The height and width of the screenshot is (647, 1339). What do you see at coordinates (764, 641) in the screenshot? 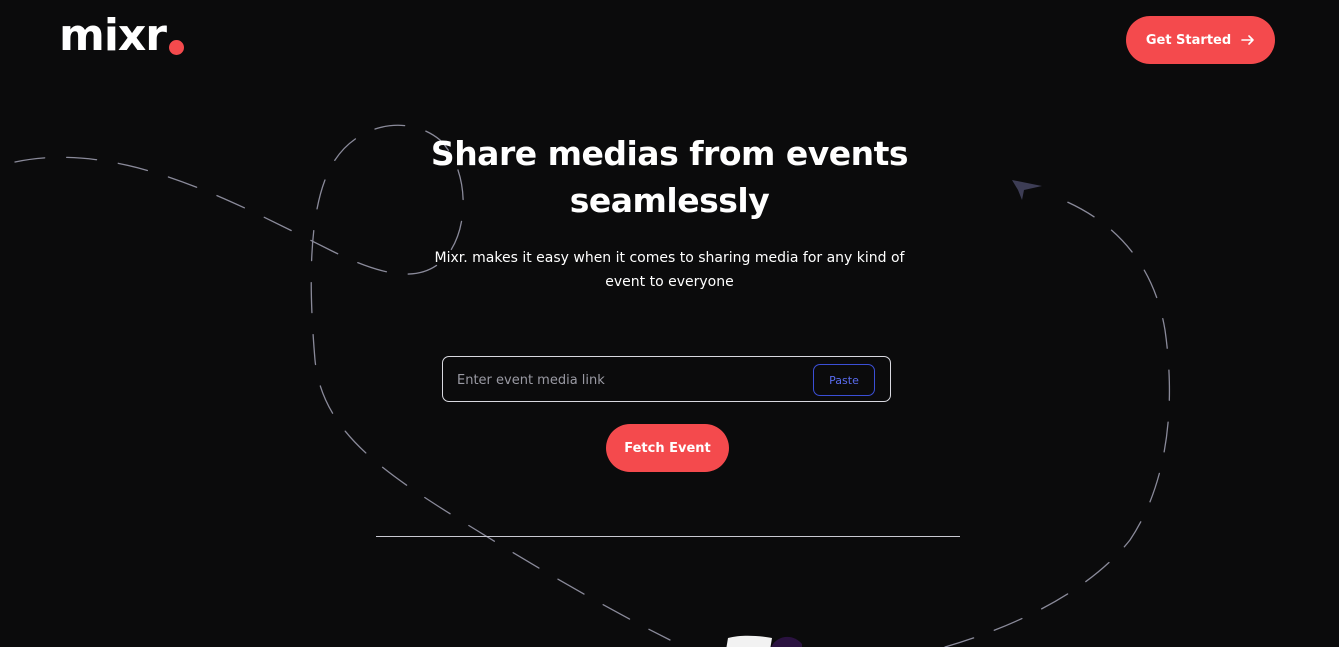
I see `illustration-peek` at bounding box center [764, 641].